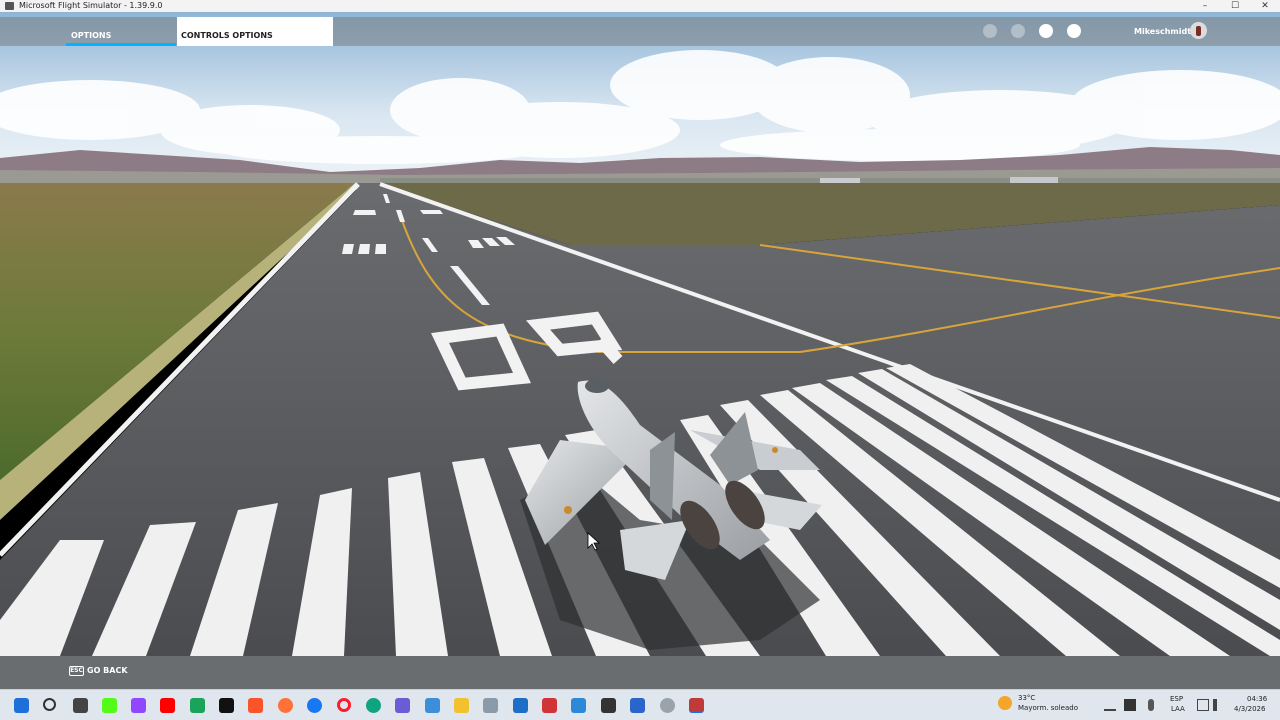 The image size is (1280, 720). Describe the element at coordinates (490, 705) in the screenshot. I see `store-icon` at that location.